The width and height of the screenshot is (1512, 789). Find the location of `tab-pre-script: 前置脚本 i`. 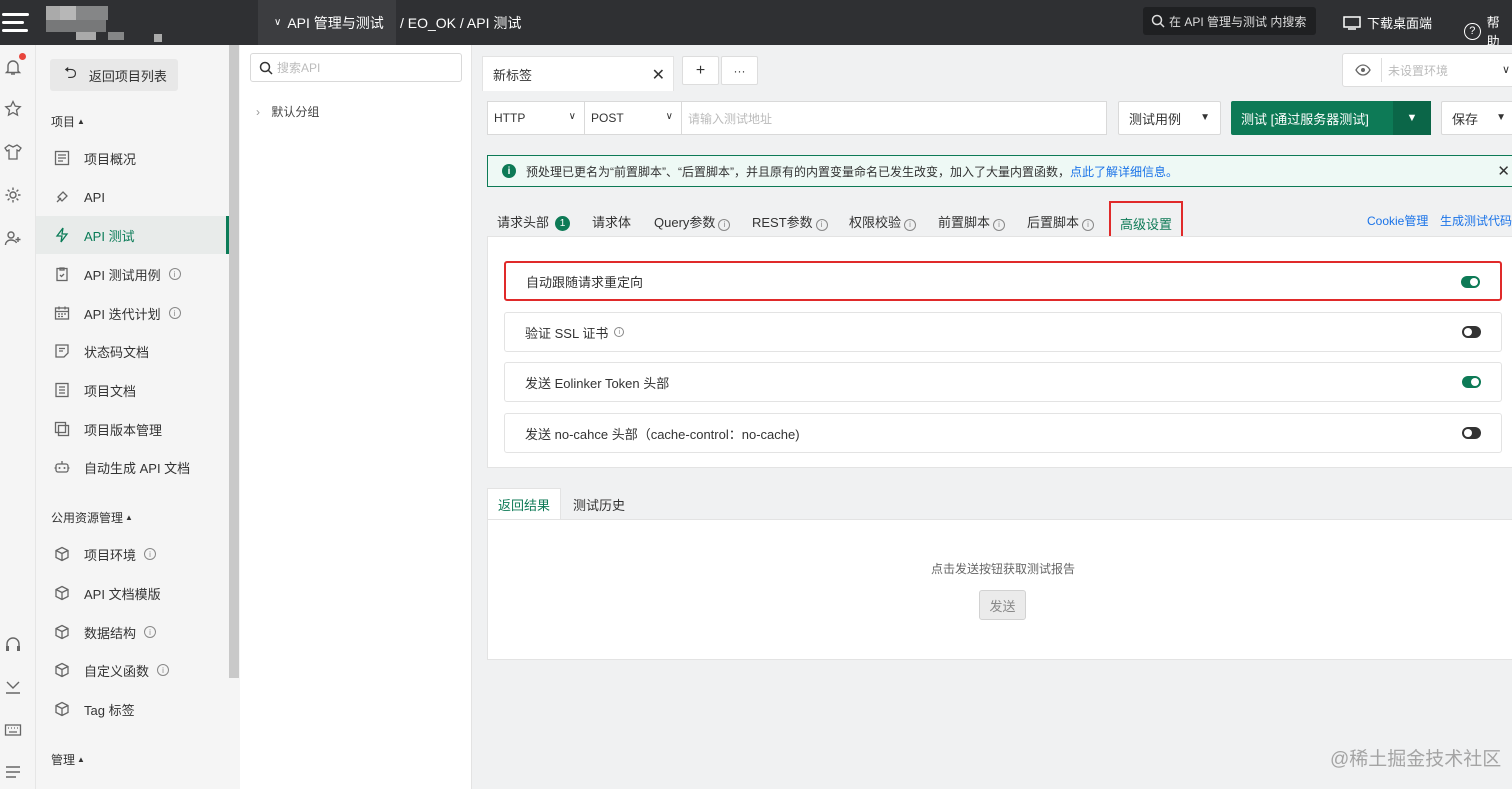

tab-pre-script: 前置脚本 i is located at coordinates (972, 221).